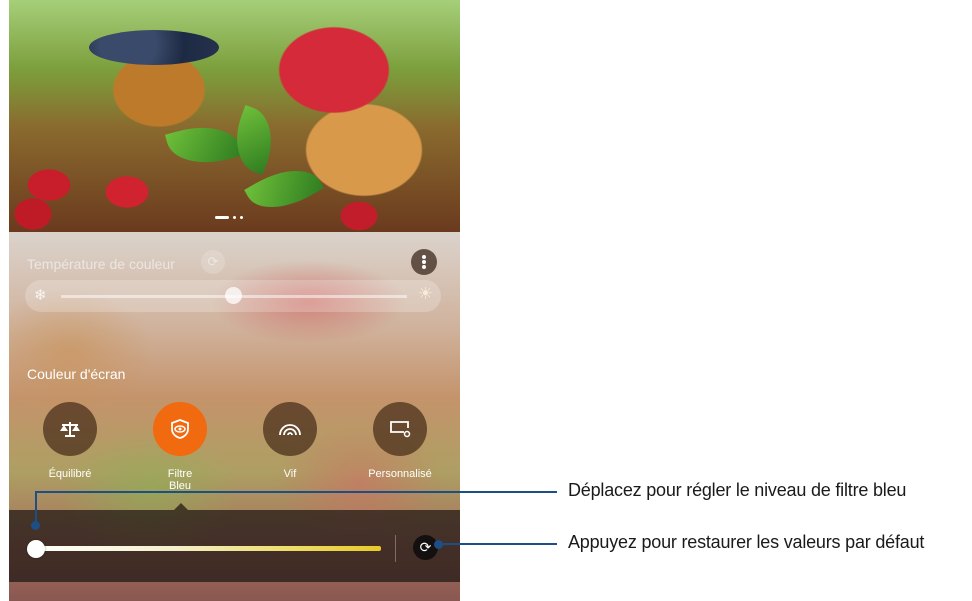  I want to click on sun-icon: ☀, so click(425, 293).